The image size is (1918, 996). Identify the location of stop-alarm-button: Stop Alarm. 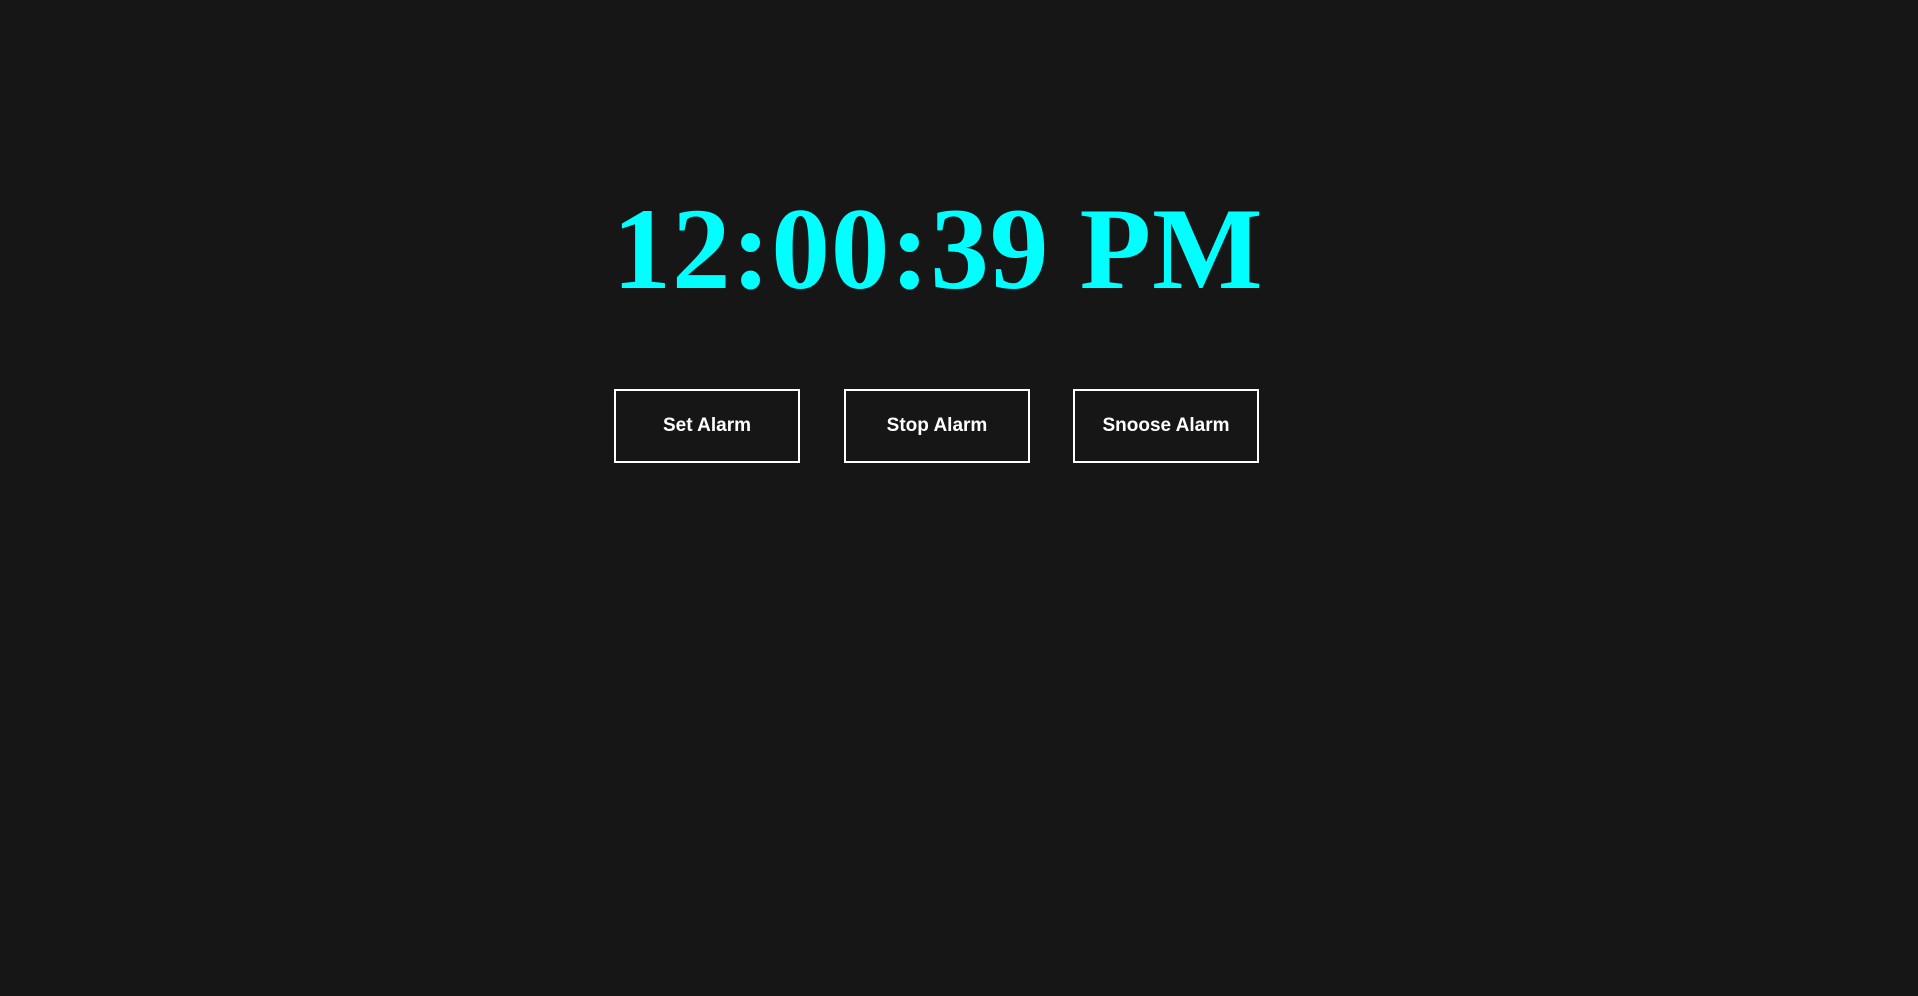
(937, 426).